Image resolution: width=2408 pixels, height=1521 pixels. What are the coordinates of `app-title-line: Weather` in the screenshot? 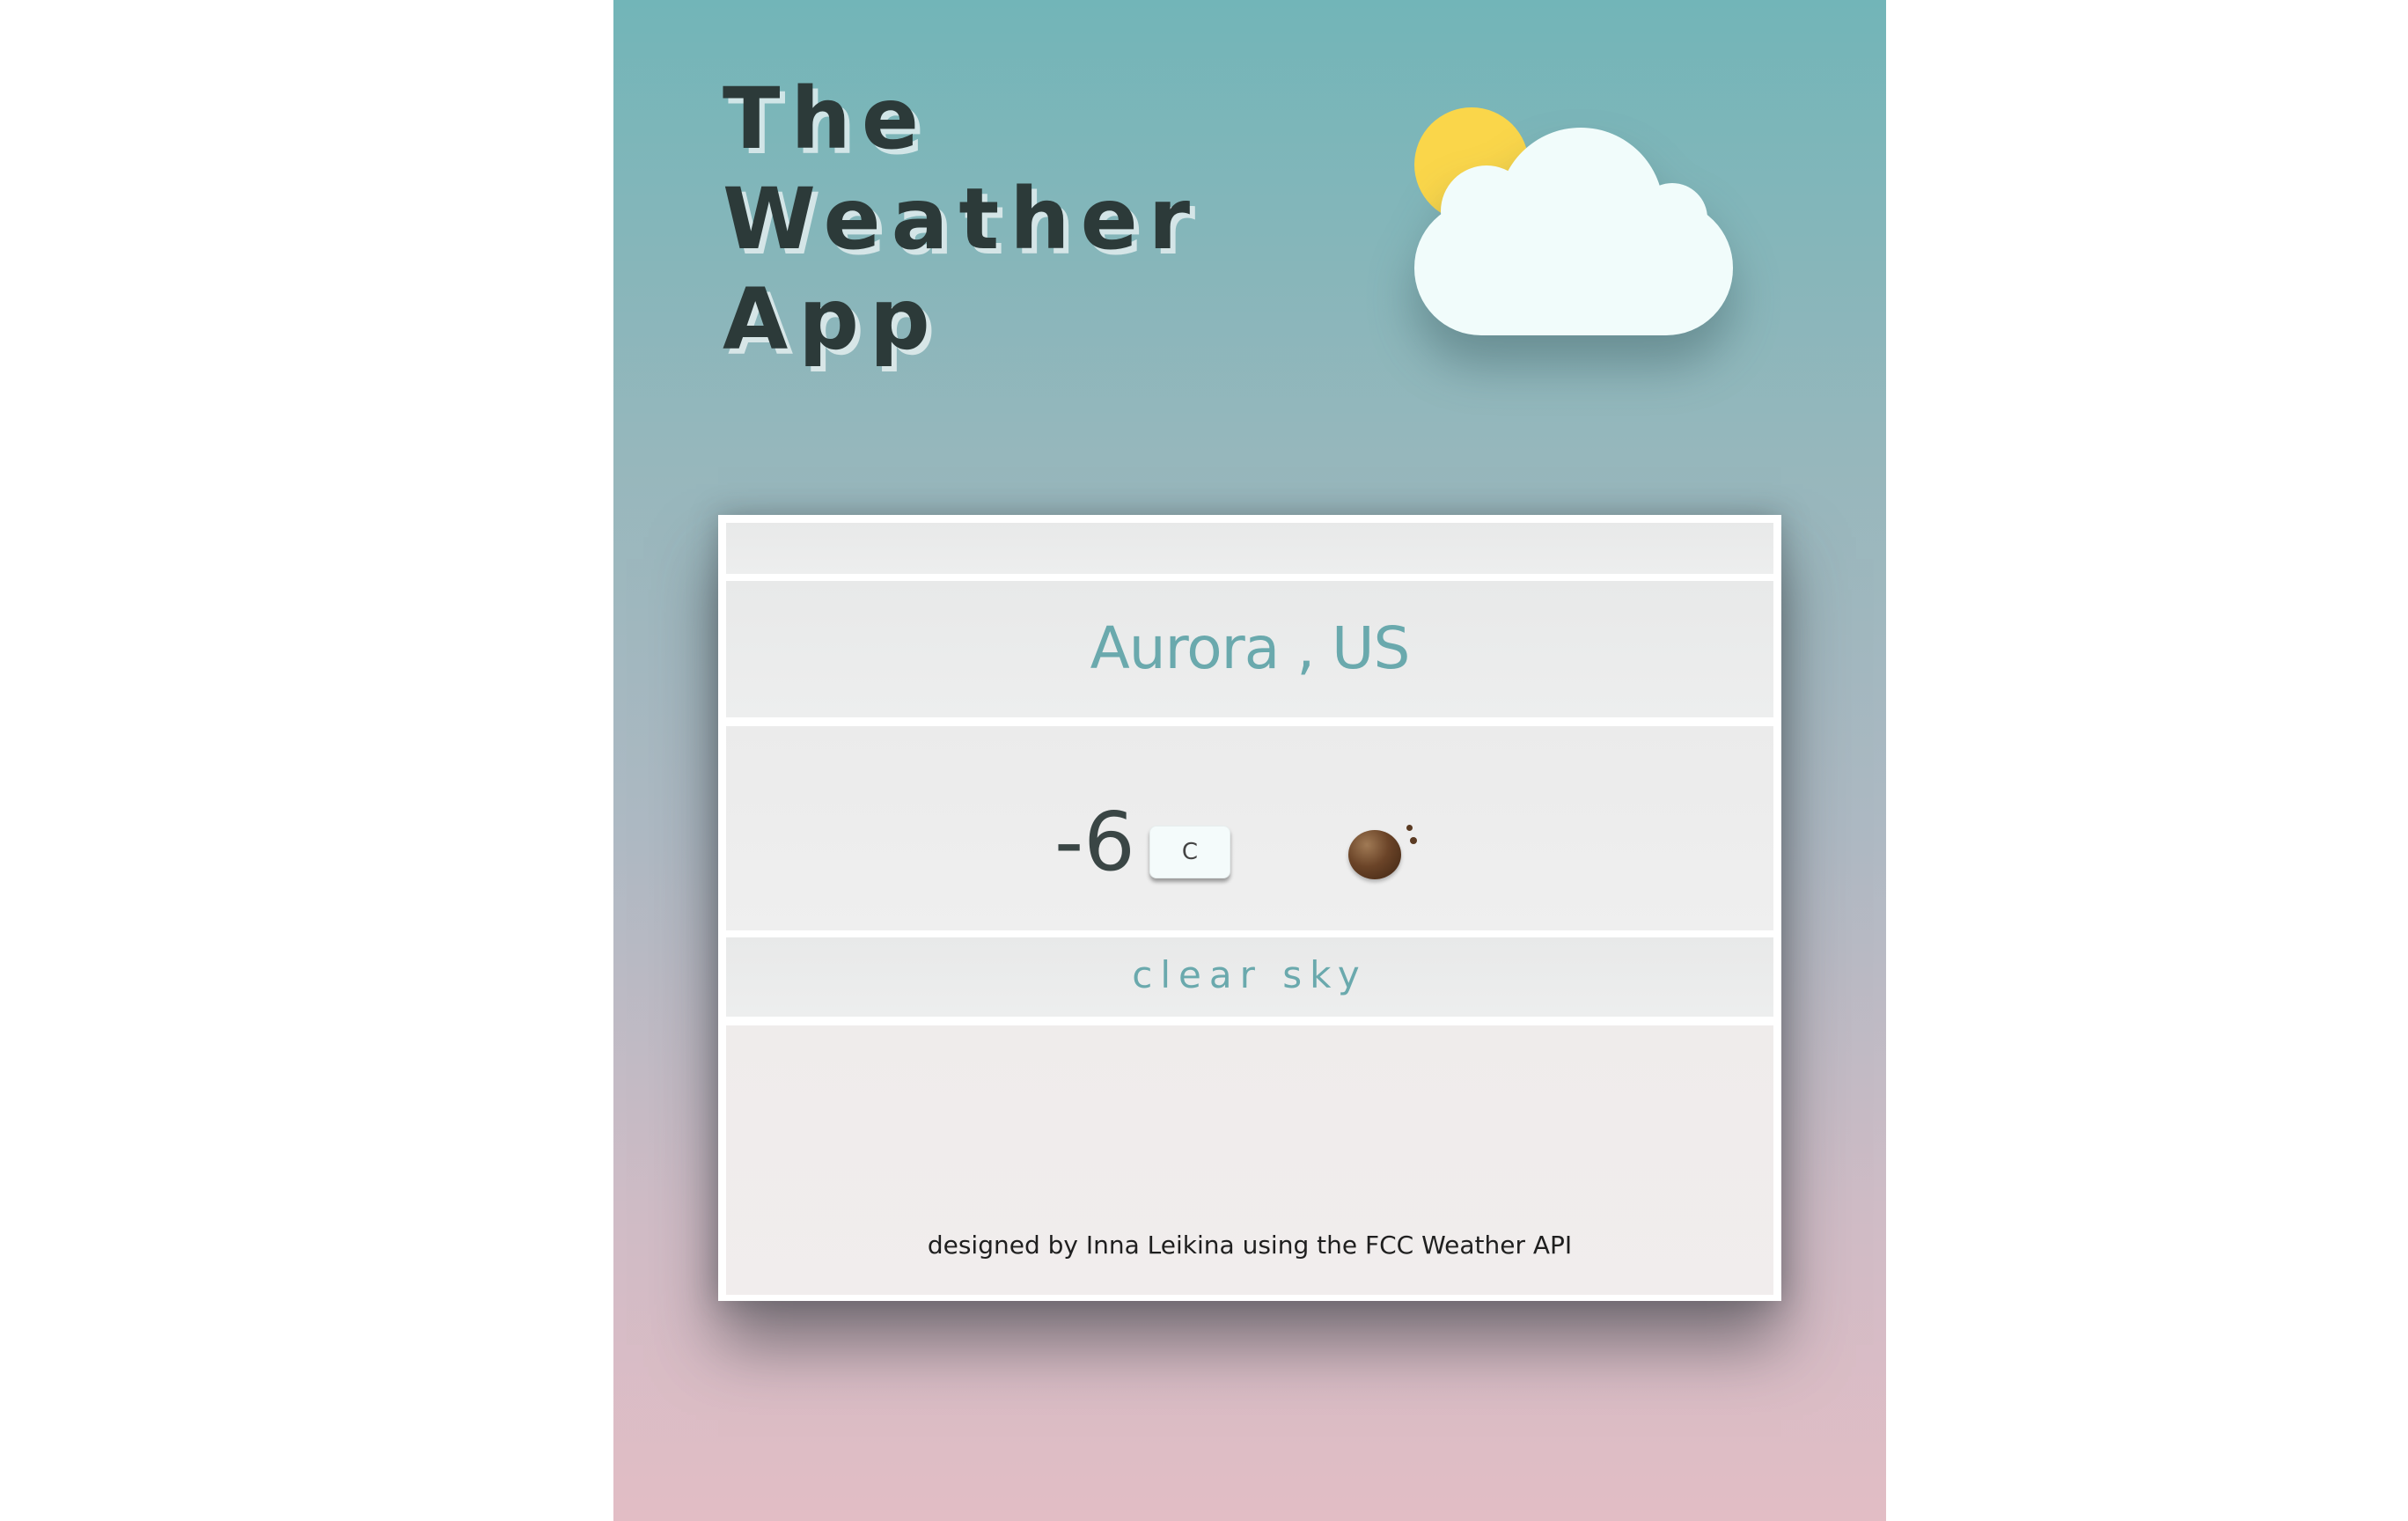 It's located at (962, 219).